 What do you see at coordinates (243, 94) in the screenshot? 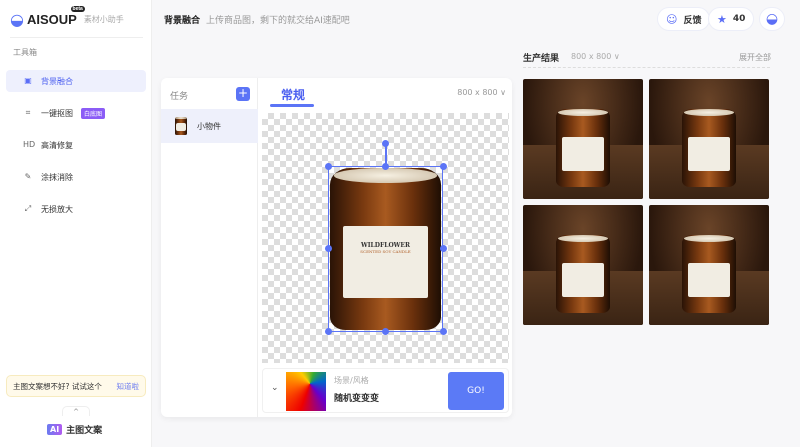
I see `add-task-button: +` at bounding box center [243, 94].